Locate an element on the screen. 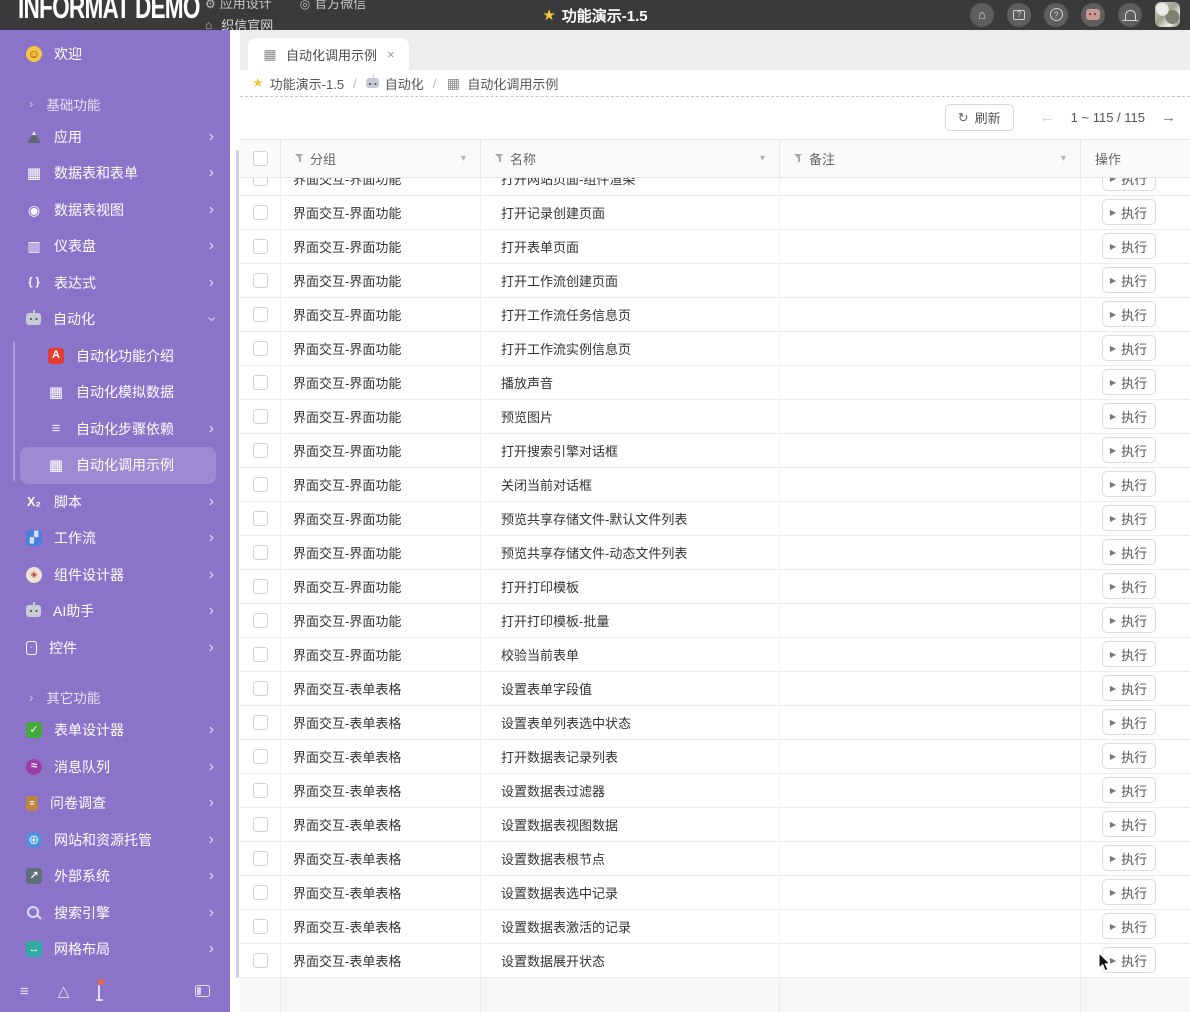  breadcrumb-workspace: ★ 功能演示-1.5 is located at coordinates (298, 83).